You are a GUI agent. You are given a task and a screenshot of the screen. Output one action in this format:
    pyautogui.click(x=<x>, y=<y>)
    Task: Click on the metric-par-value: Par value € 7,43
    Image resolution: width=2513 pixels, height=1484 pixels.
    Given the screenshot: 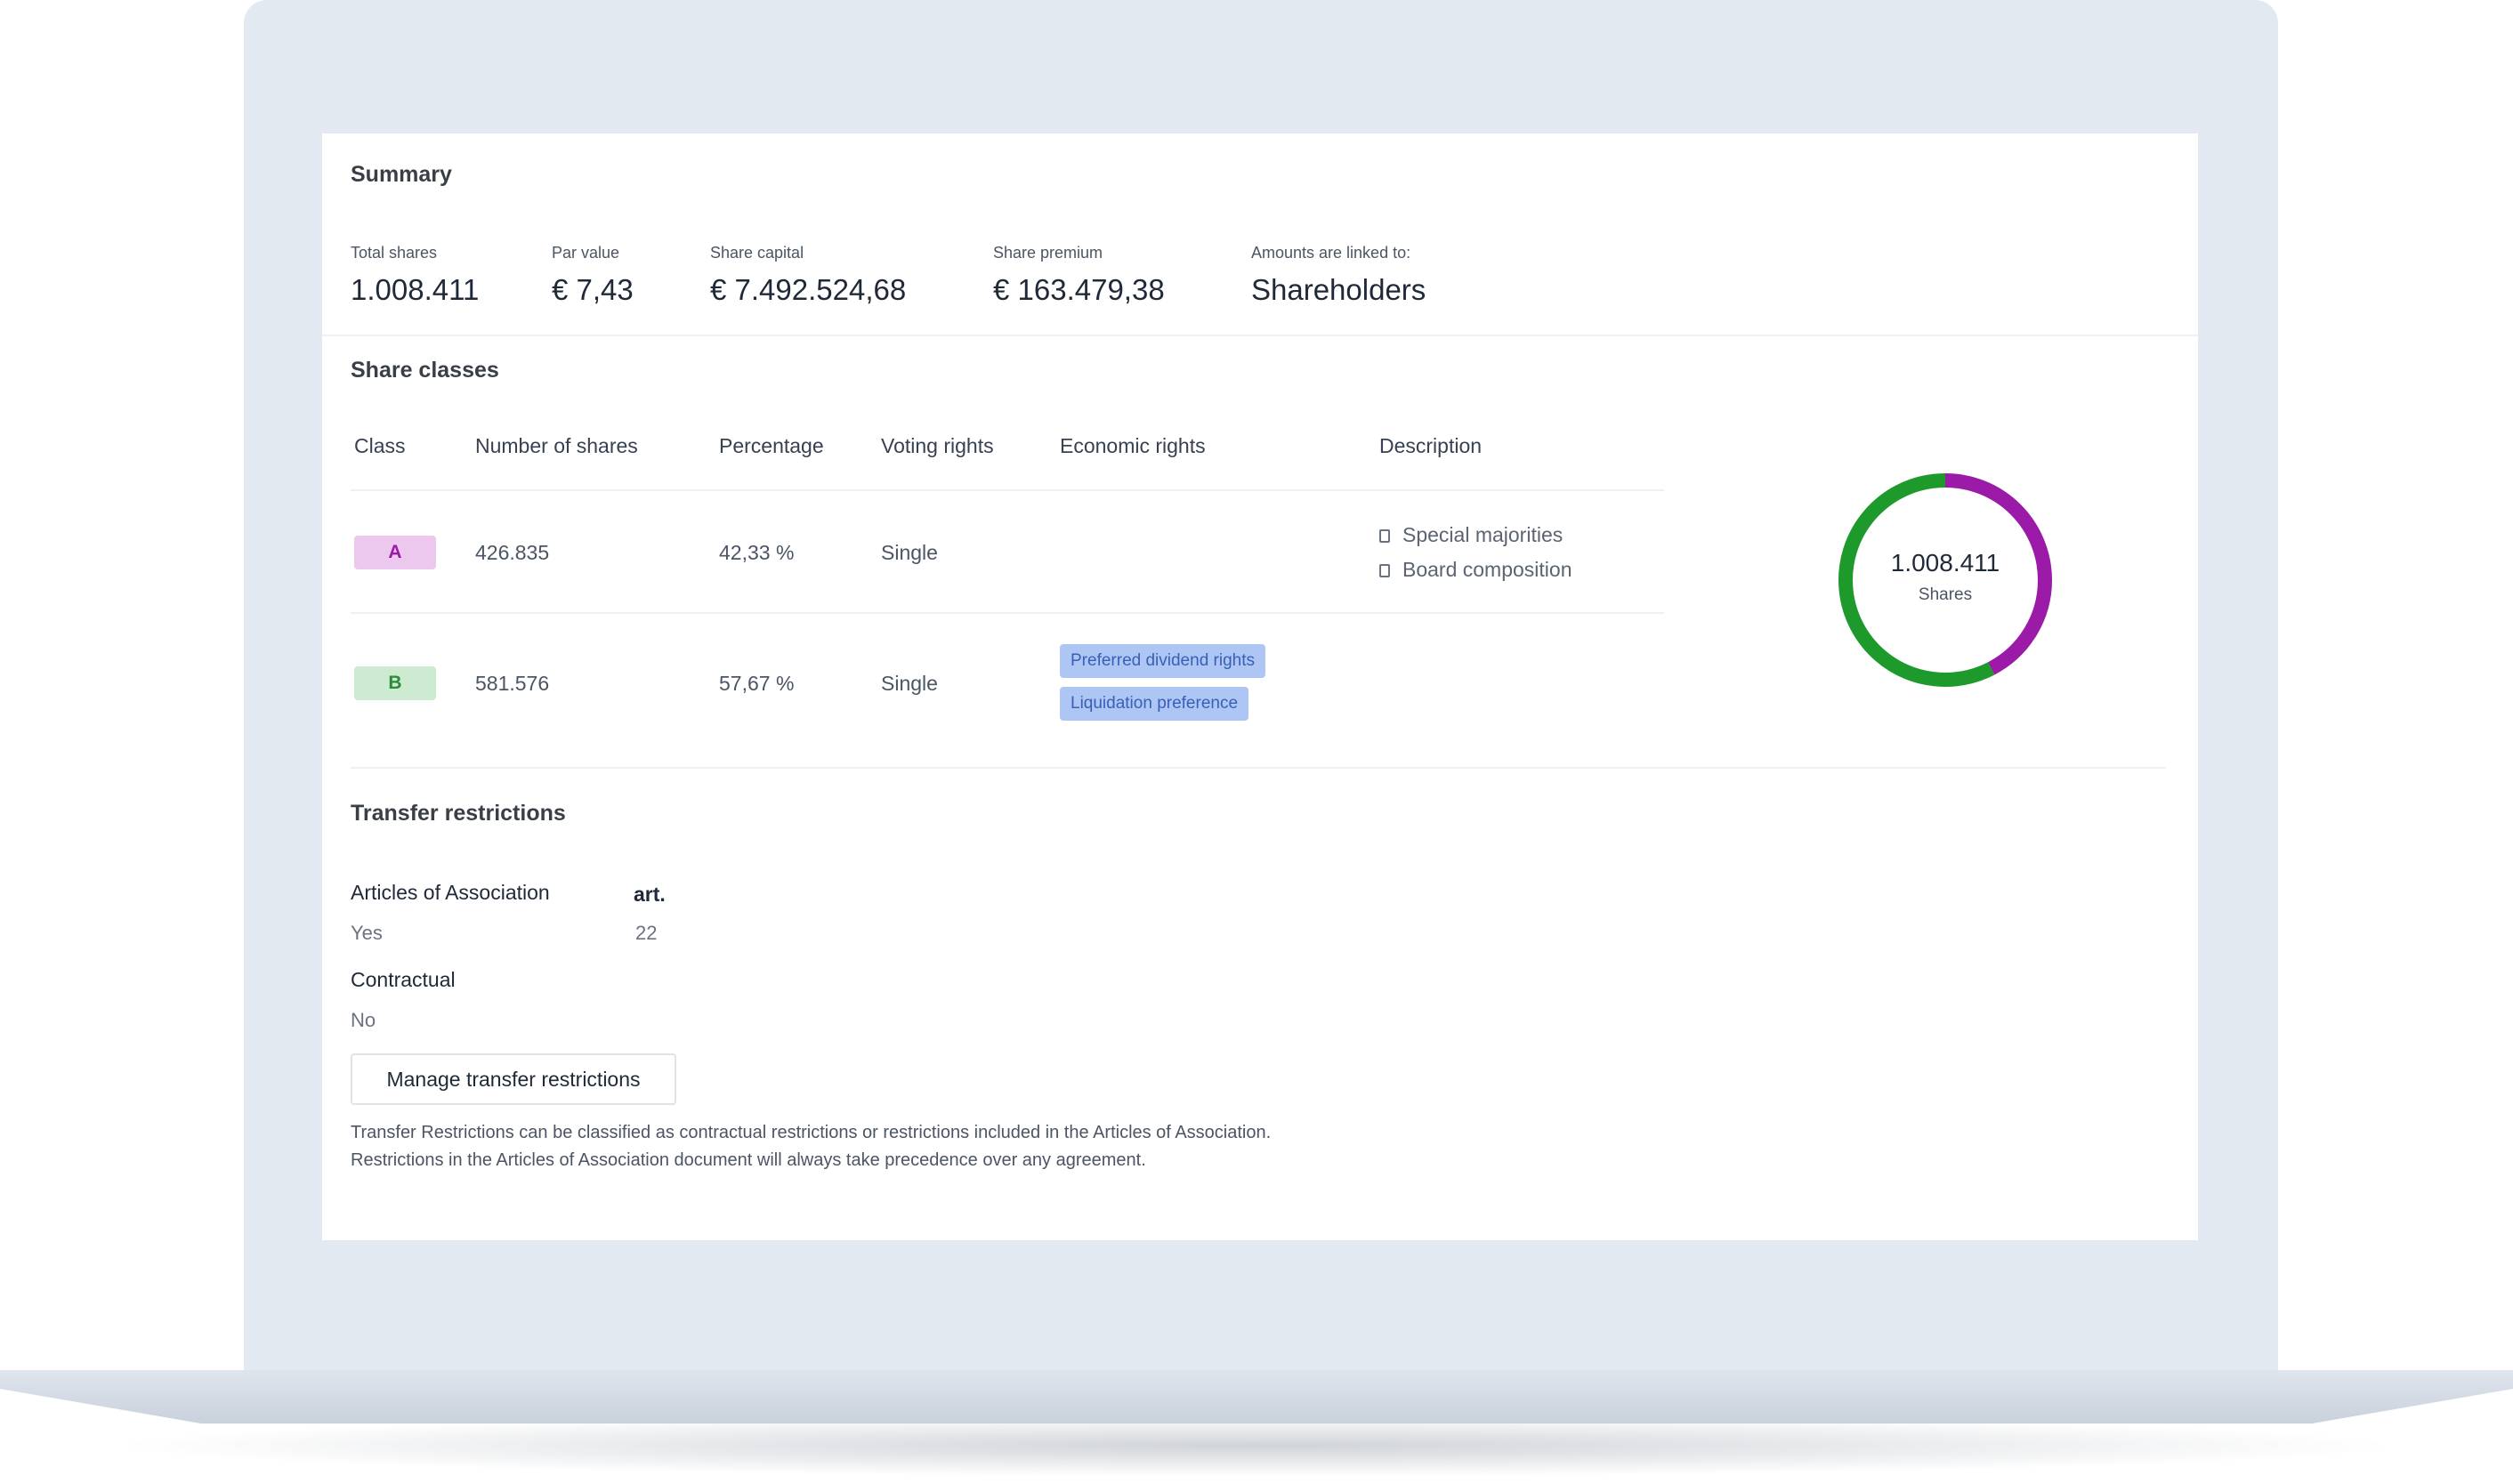 What is the action you would take?
    pyautogui.click(x=593, y=275)
    